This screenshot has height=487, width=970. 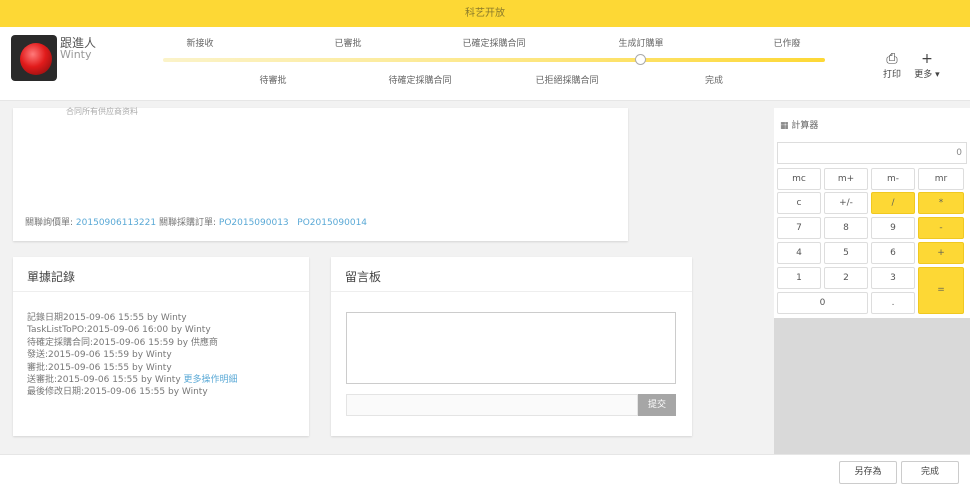 What do you see at coordinates (419, 79) in the screenshot?
I see `stage-pending-contract: 待確定採購合同` at bounding box center [419, 79].